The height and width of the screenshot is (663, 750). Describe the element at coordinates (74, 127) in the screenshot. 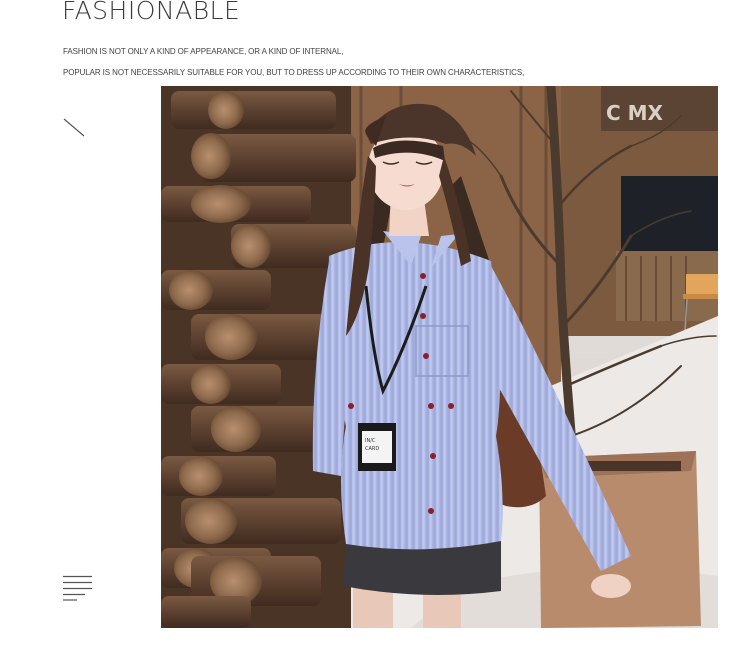

I see `diagonal-line-icon` at that location.